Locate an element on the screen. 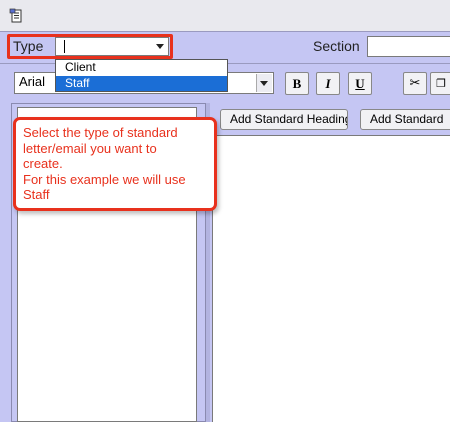 Image resolution: width=450 pixels, height=422 pixels. cut-button: ✂ is located at coordinates (415, 83).